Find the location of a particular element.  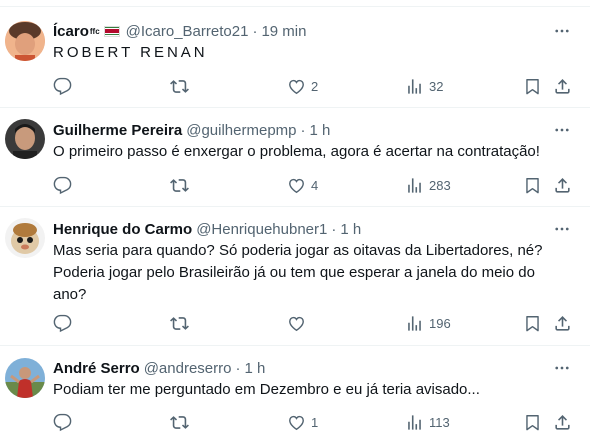

tweet-header: André Serro @andreserro · 1 h is located at coordinates (159, 368).